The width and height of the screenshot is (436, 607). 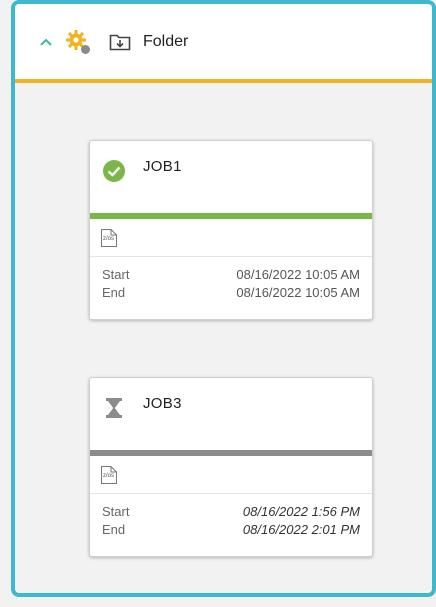 I want to click on folder-header: Folder, so click(x=223, y=43).